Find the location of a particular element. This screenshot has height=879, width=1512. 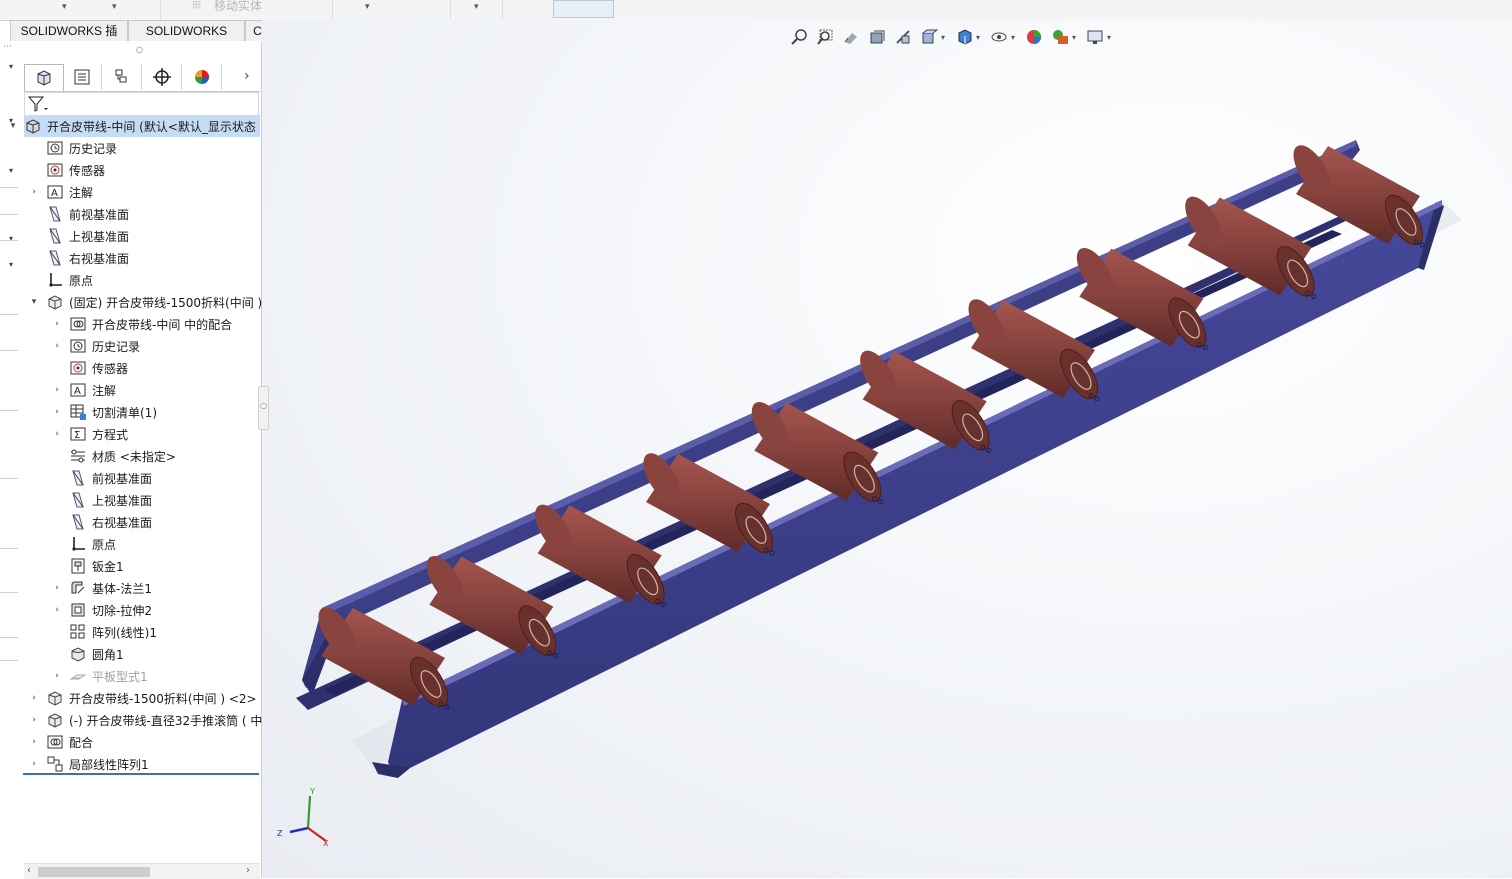

tab-displaymanager is located at coordinates (202, 77).